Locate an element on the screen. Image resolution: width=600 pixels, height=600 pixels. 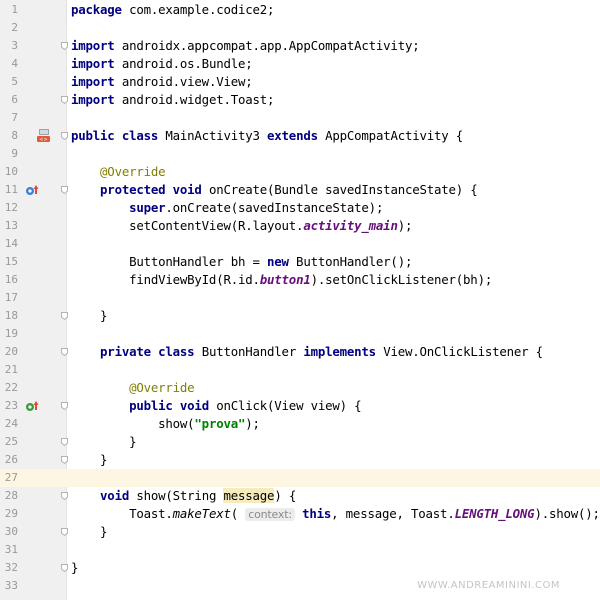
code-line: 2 is located at coordinates (300, 28).